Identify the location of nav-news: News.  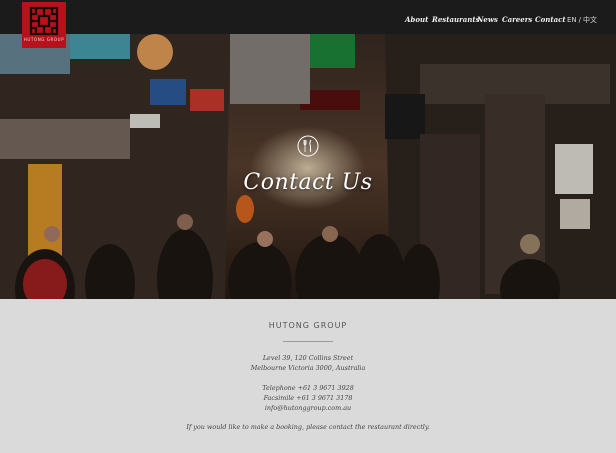
(487, 19).